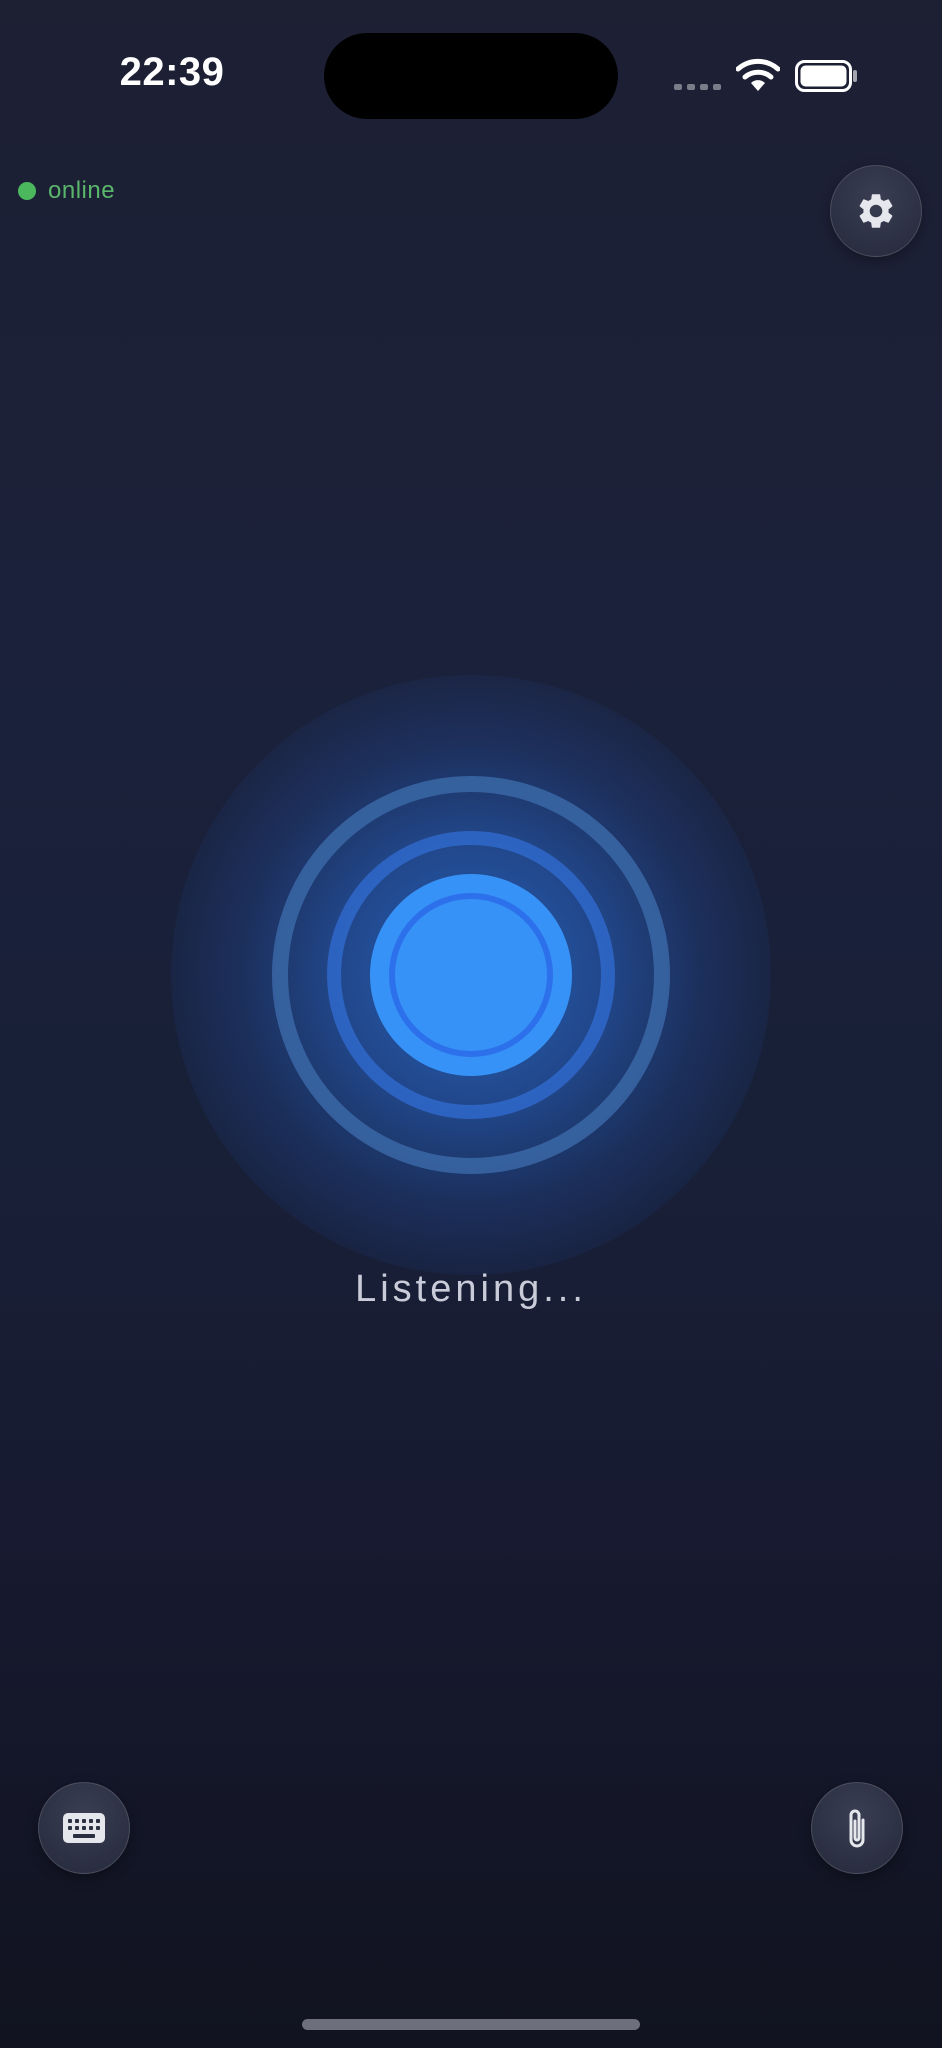 The image size is (942, 2048). I want to click on mic-orb-core, so click(471, 975).